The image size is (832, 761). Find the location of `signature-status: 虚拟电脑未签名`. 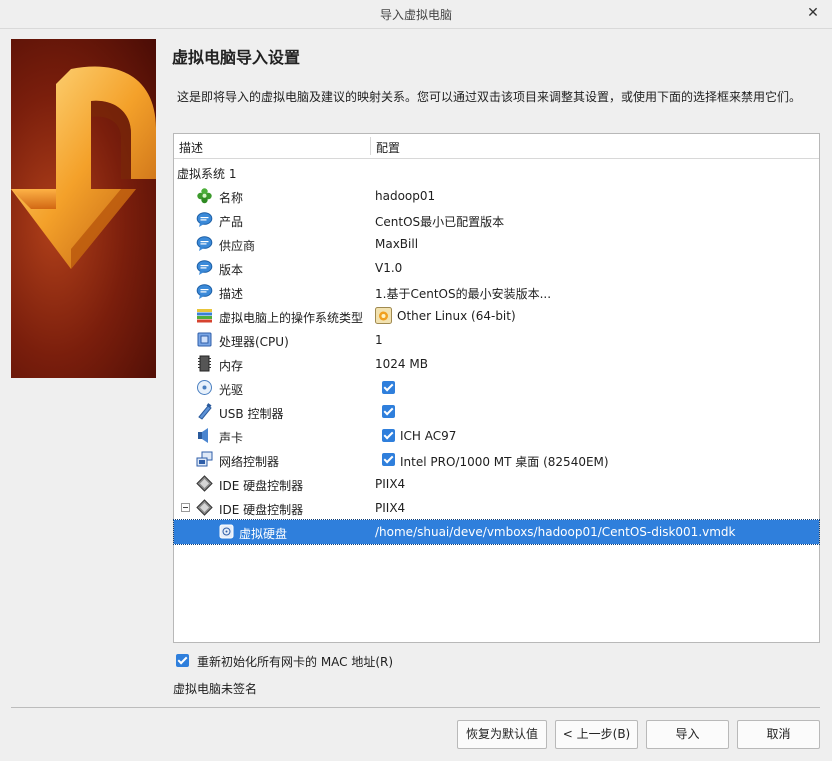

signature-status: 虚拟电脑未签名 is located at coordinates (215, 689).